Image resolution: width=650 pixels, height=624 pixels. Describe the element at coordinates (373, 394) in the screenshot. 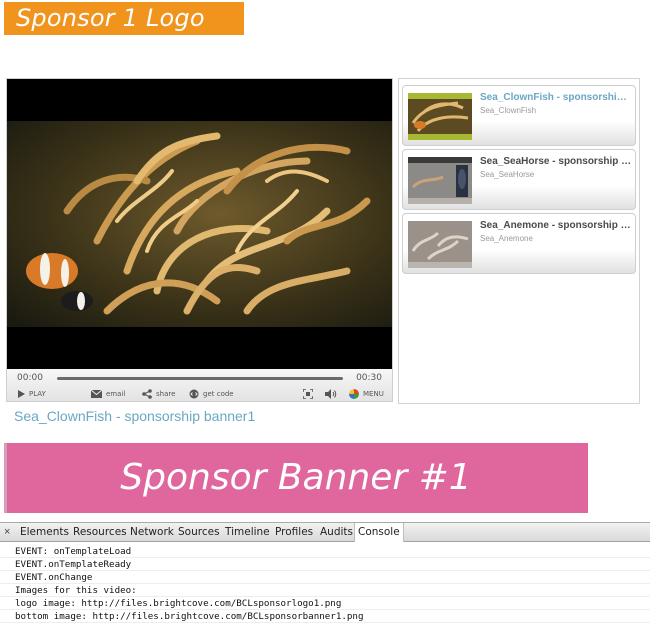

I see `menu-label: MENU` at that location.